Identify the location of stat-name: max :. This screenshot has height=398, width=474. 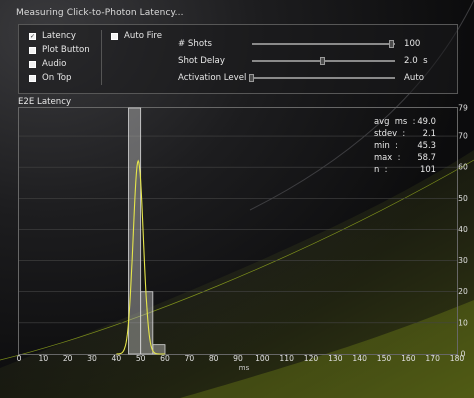
(387, 157).